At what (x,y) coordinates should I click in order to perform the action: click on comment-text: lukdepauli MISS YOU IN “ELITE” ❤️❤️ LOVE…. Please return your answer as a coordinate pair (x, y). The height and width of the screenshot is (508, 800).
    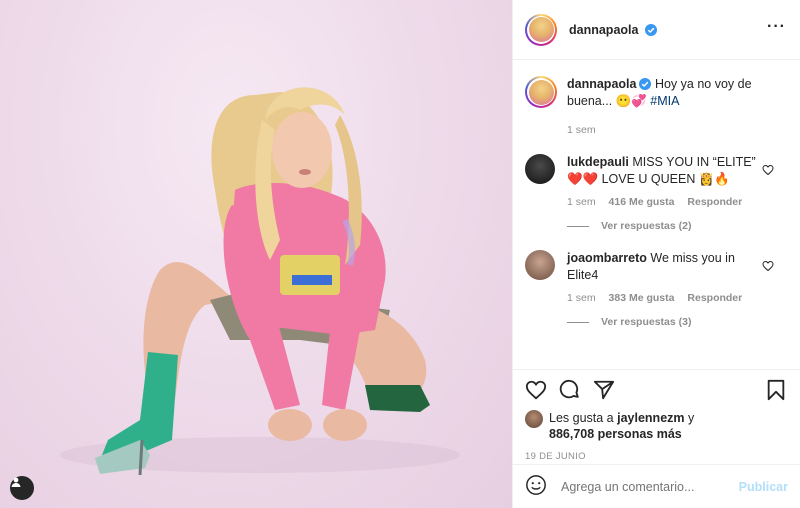
    Looking at the image, I should click on (667, 171).